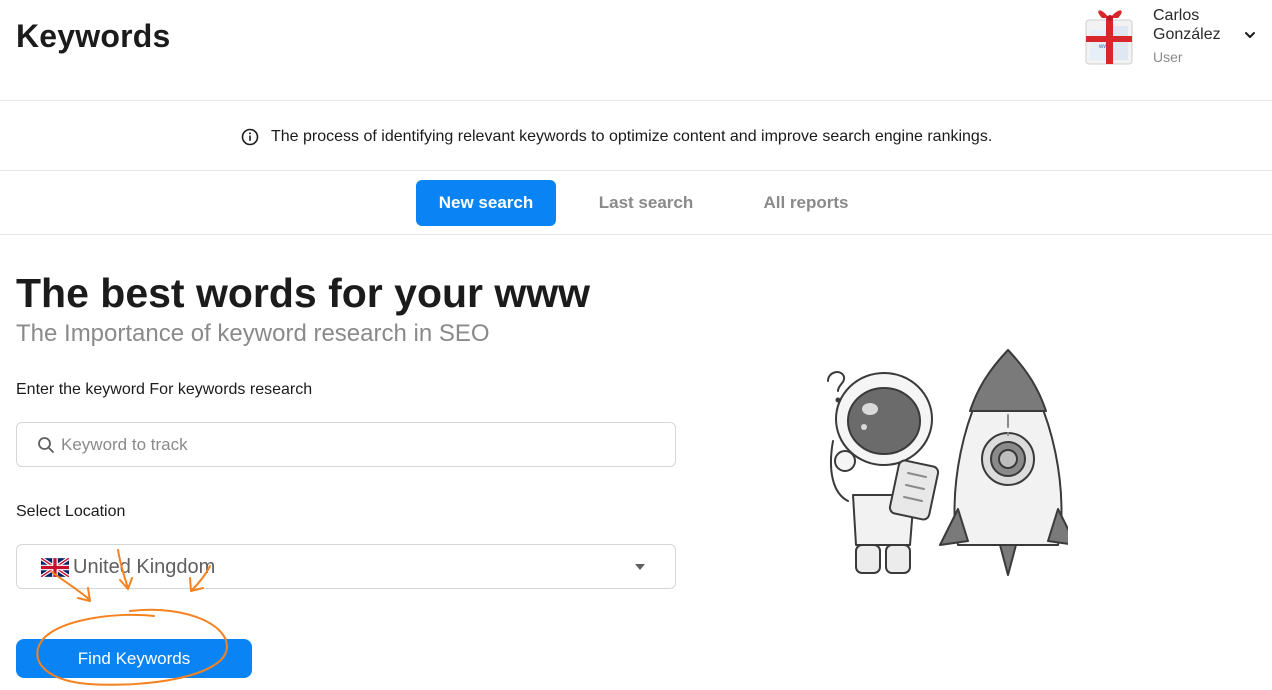  I want to click on user-menu: www Carlos González User, so click(1172, 38).